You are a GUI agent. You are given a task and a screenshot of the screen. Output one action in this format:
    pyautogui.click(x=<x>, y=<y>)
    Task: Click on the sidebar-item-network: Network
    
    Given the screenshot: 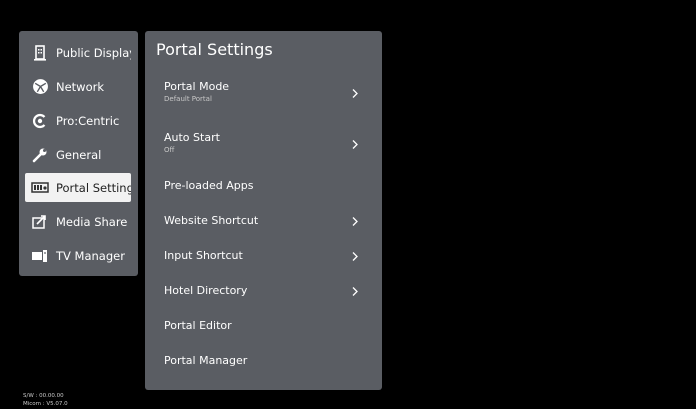 What is the action you would take?
    pyautogui.click(x=78, y=86)
    